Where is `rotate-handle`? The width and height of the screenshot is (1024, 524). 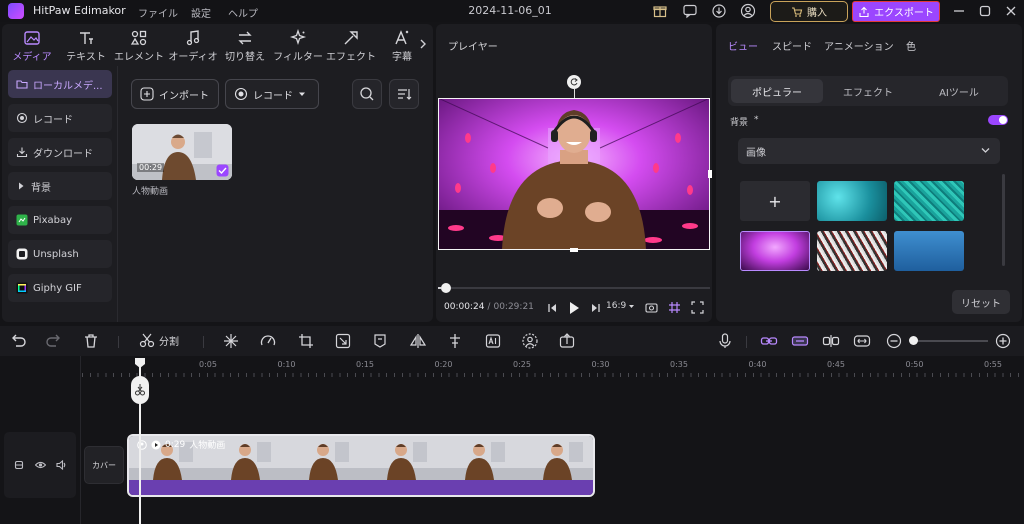 rotate-handle is located at coordinates (574, 82).